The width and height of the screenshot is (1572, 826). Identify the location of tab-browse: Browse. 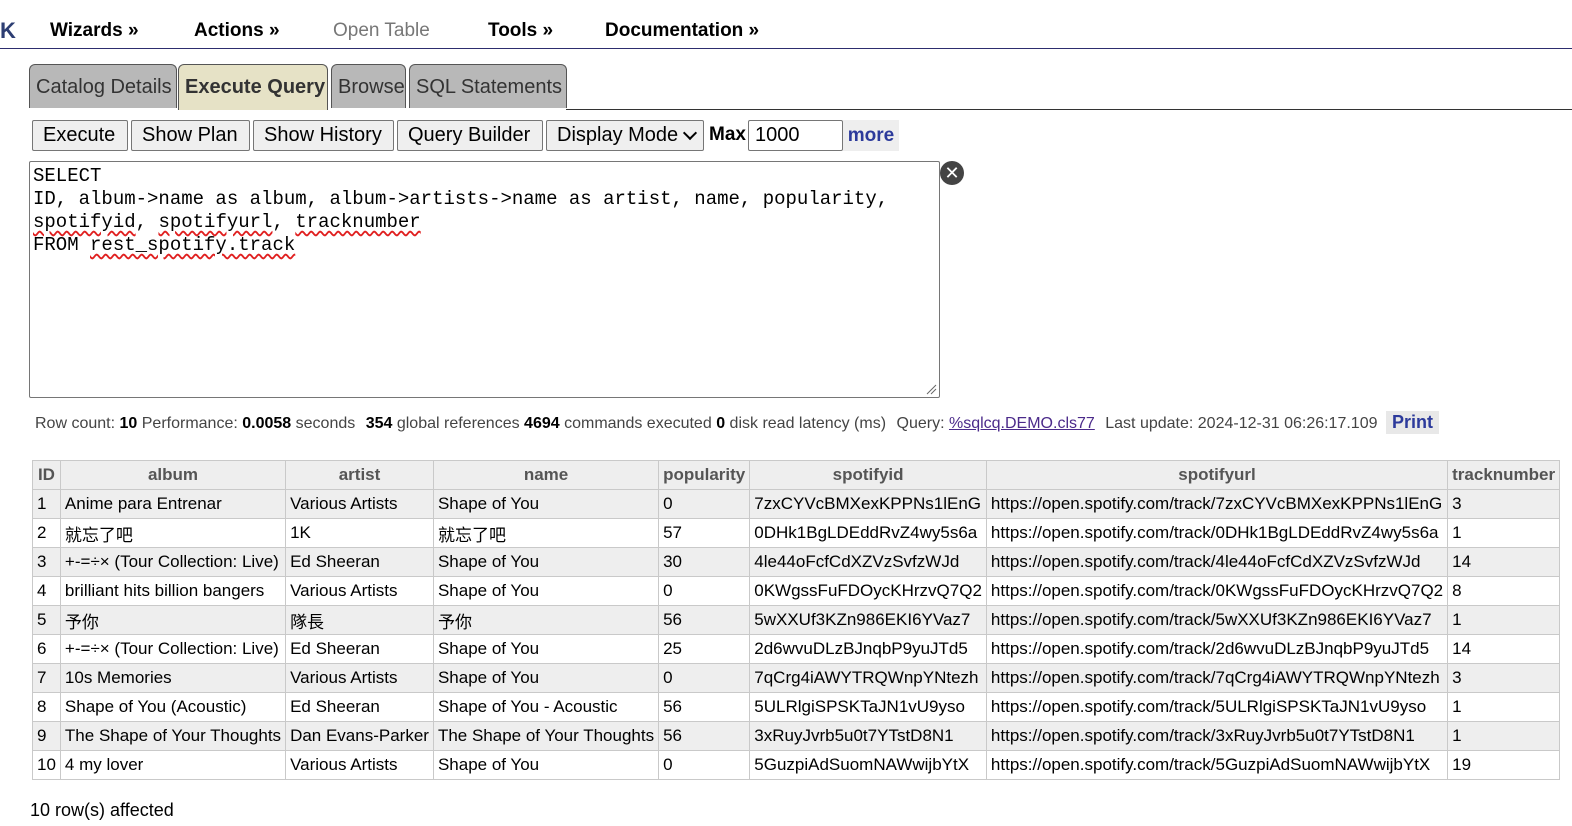
(368, 86).